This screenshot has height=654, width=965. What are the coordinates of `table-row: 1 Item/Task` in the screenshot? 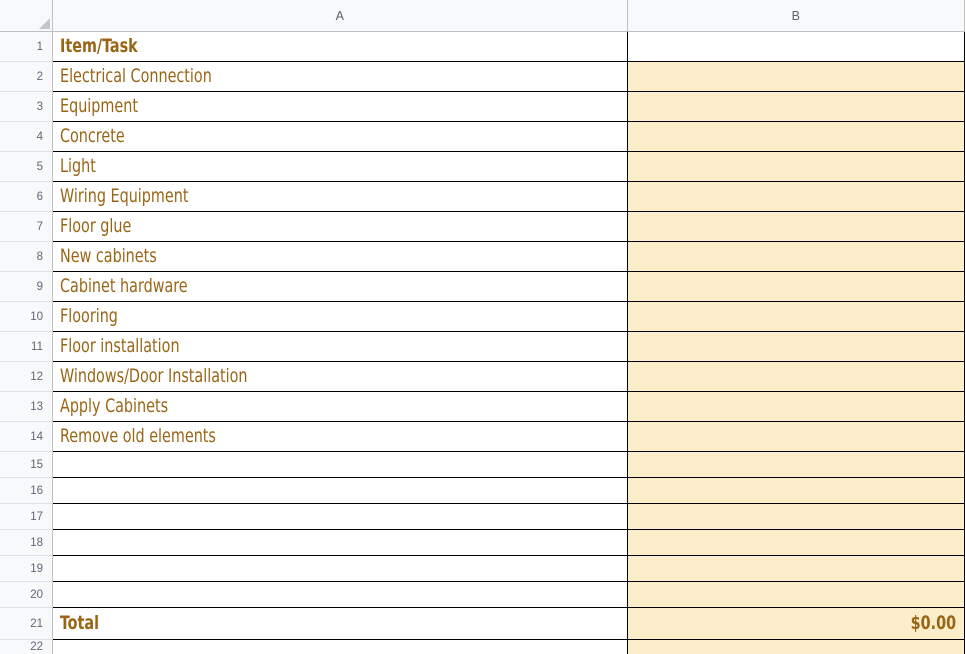 It's located at (482, 47).